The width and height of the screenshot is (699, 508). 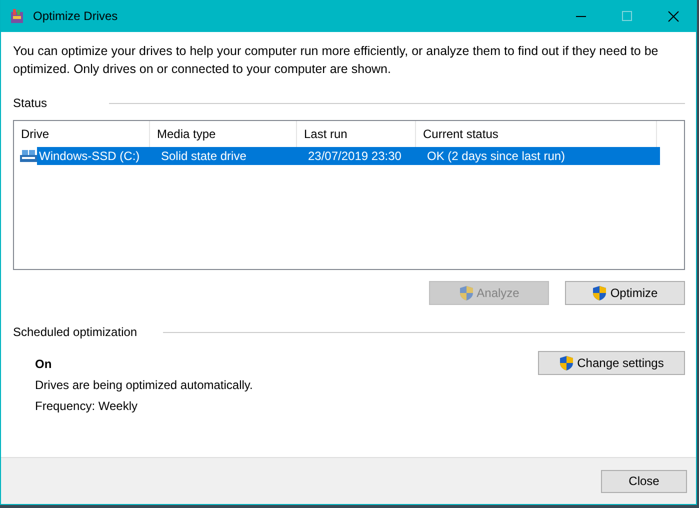 I want to click on optimize-button: Optimize, so click(x=625, y=293).